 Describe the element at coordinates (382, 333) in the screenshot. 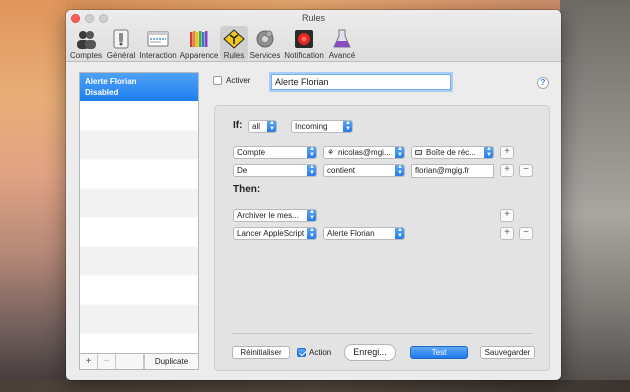

I see `footer-divider` at that location.